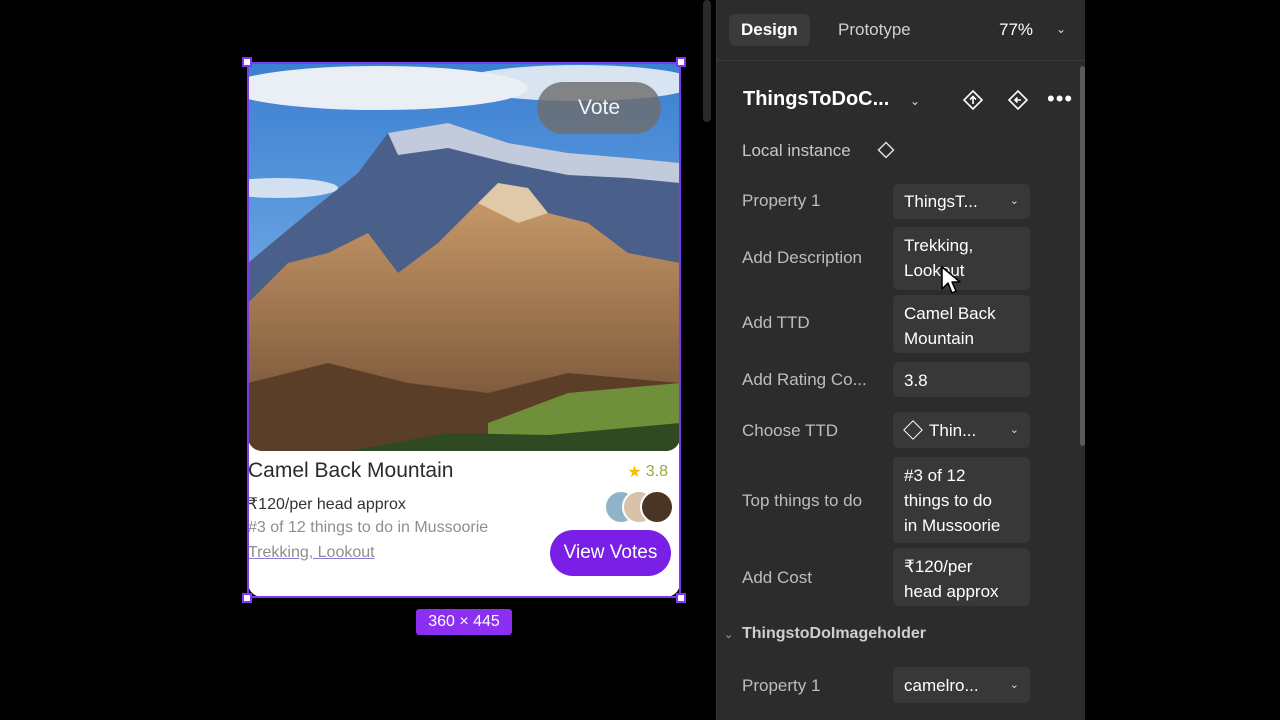 The height and width of the screenshot is (720, 1280). Describe the element at coordinates (951, 280) in the screenshot. I see `mouse-cursor-icon` at that location.